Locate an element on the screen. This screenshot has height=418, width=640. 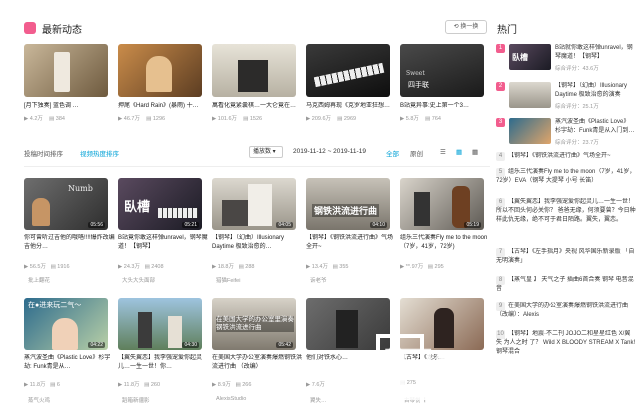
latest-stats-4: ▶ 209.6万 ▤ 2969 is located at coordinates (331, 119).